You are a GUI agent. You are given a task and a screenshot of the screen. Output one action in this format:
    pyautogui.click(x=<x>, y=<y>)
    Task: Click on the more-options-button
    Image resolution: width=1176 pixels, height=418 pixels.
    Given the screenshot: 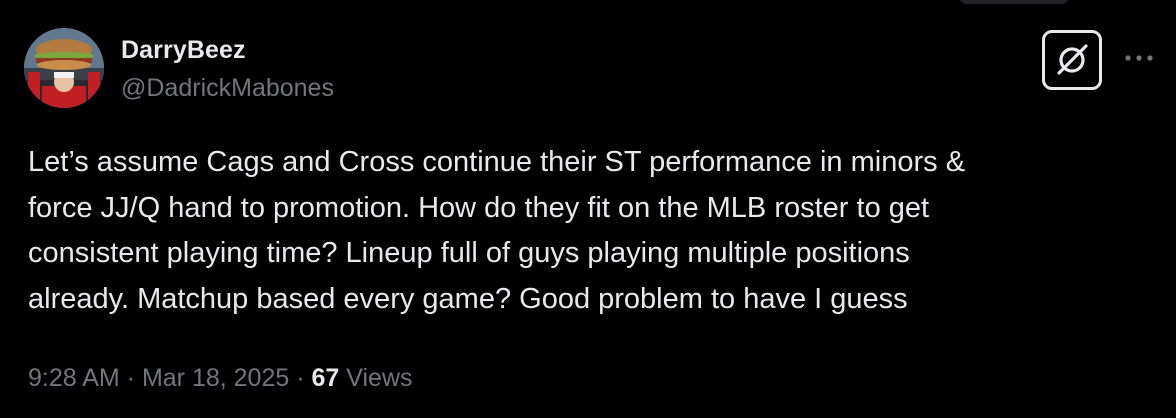 What is the action you would take?
    pyautogui.click(x=1139, y=58)
    